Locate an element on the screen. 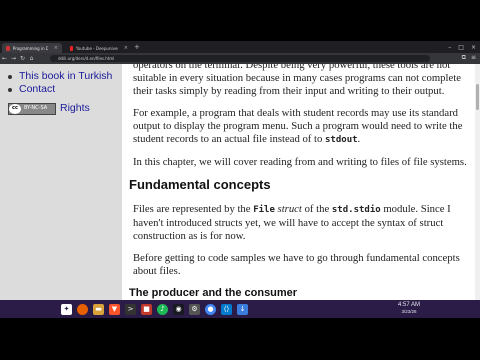 This screenshot has height=360, width=480. music-icon: ♪ is located at coordinates (162, 309).